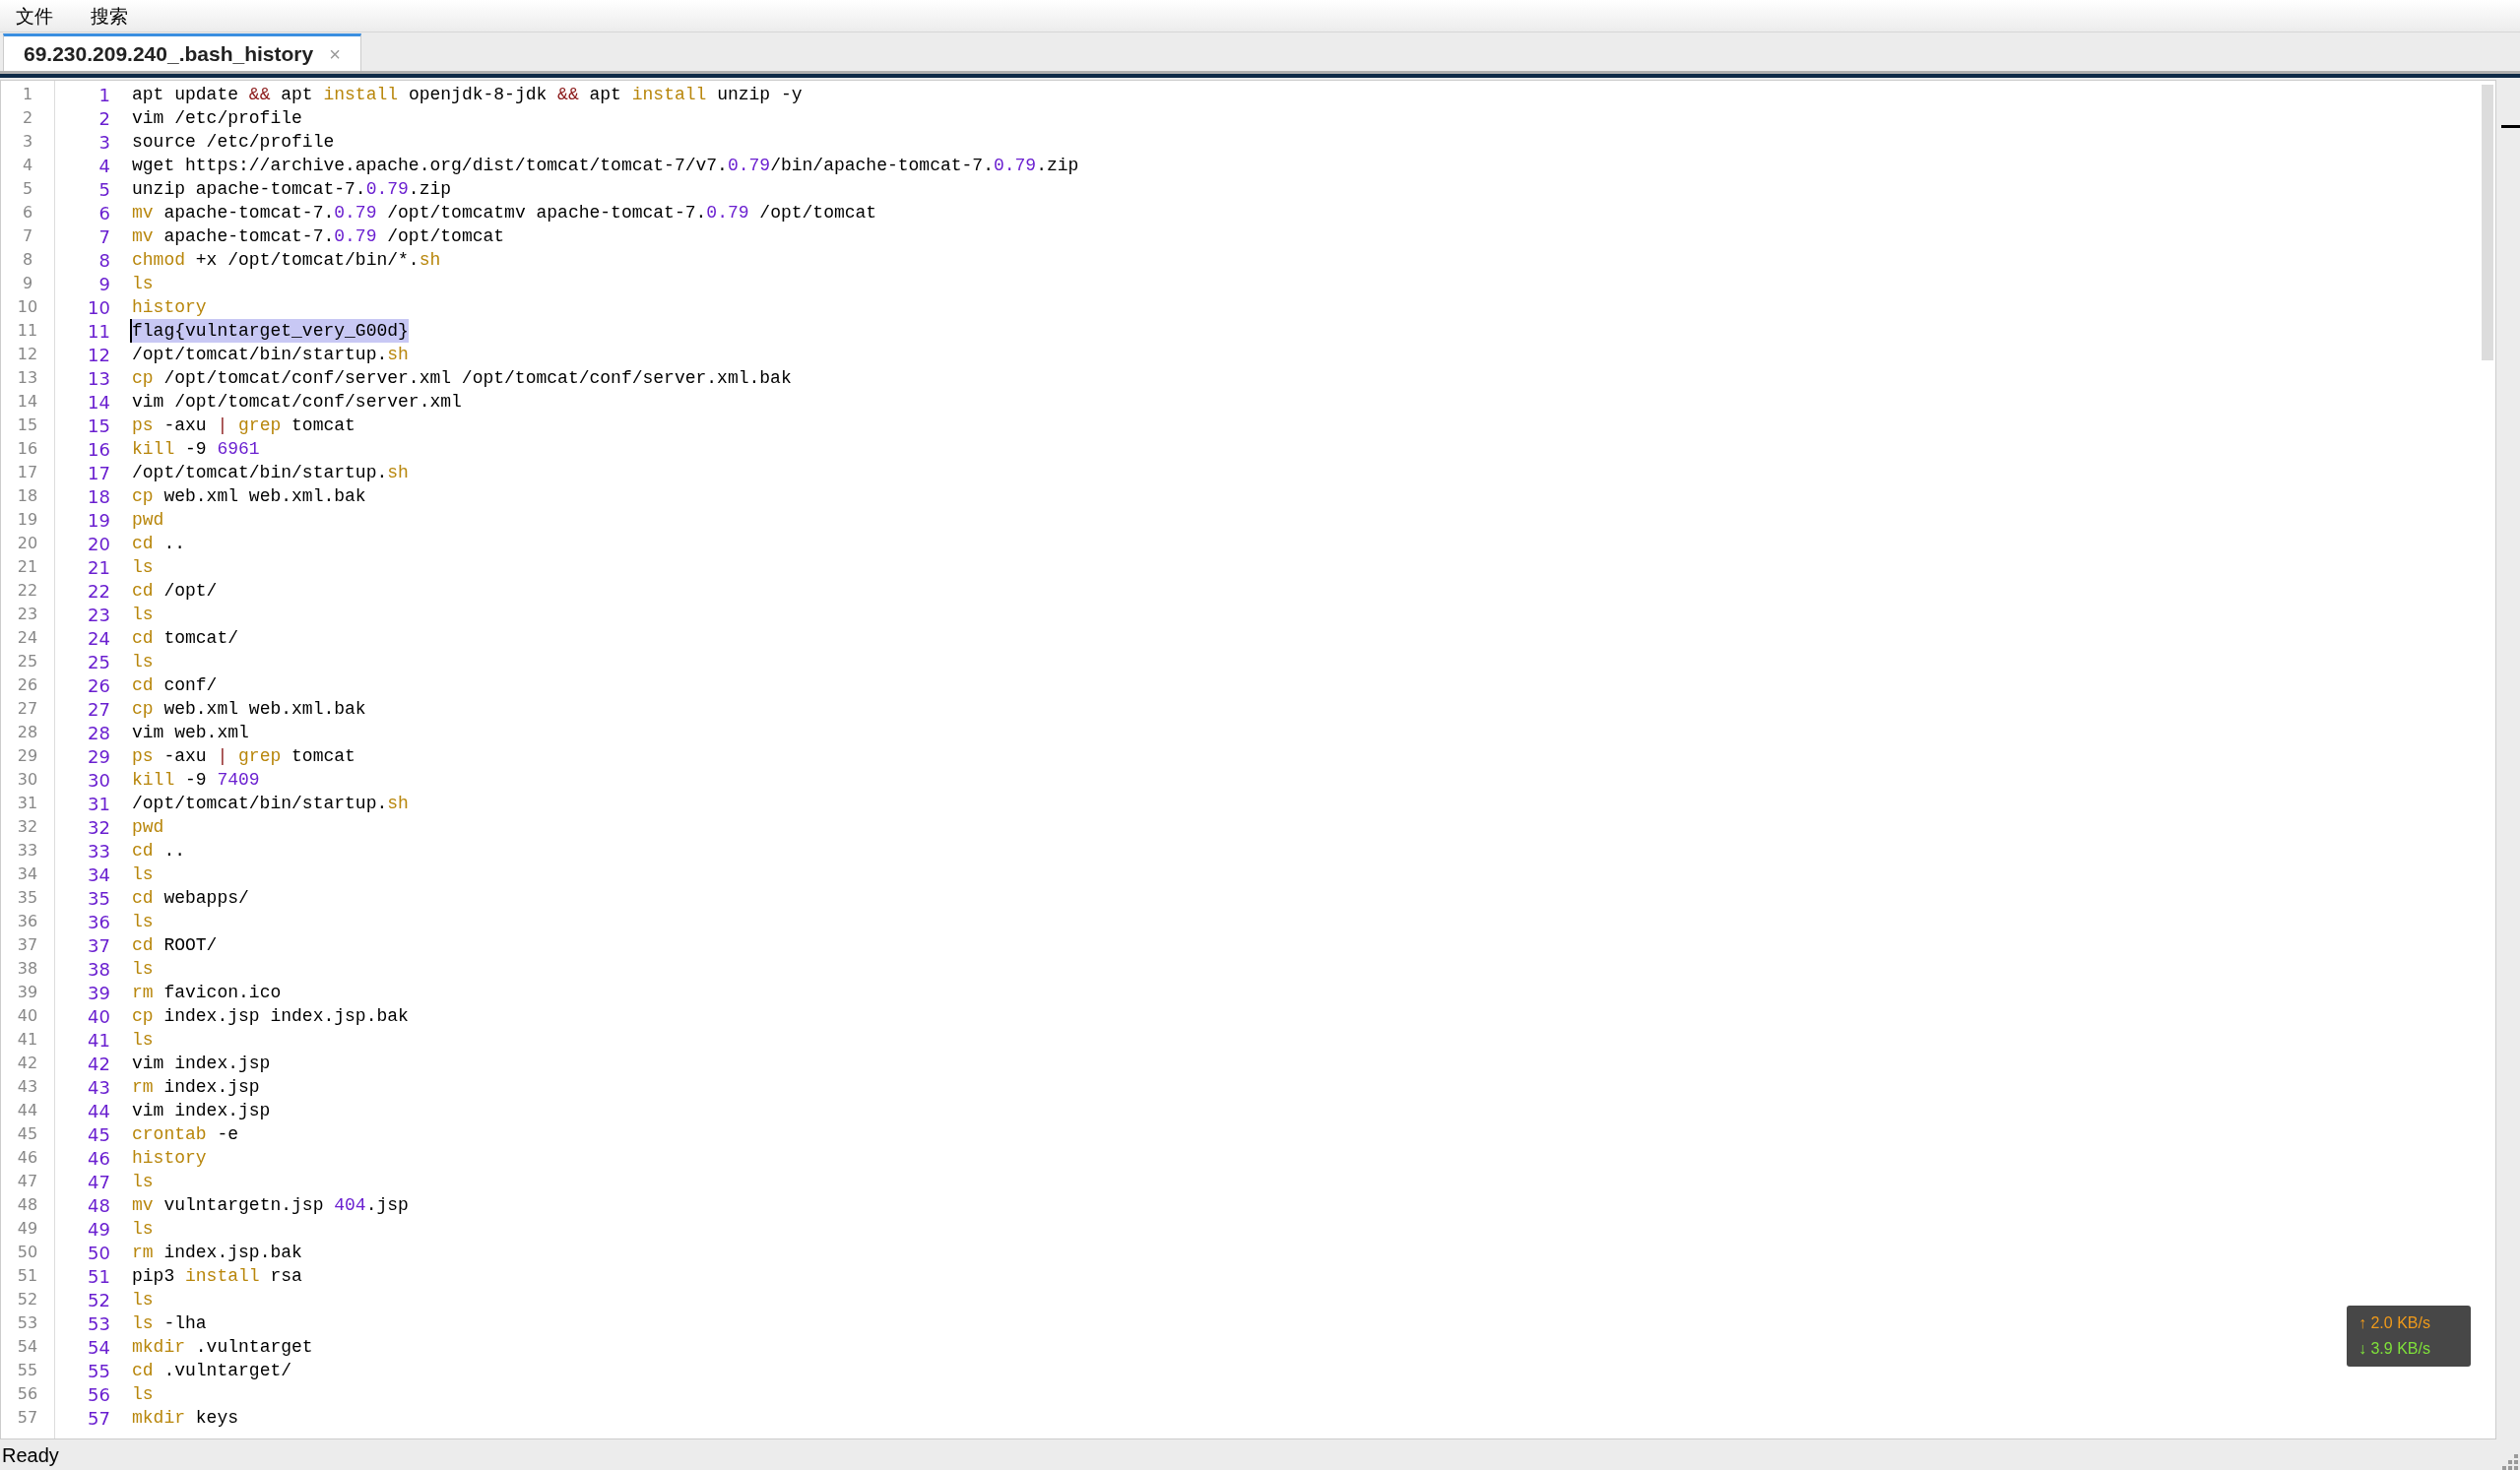 The width and height of the screenshot is (2520, 1470). I want to click on line-index: 31, so click(27, 803).